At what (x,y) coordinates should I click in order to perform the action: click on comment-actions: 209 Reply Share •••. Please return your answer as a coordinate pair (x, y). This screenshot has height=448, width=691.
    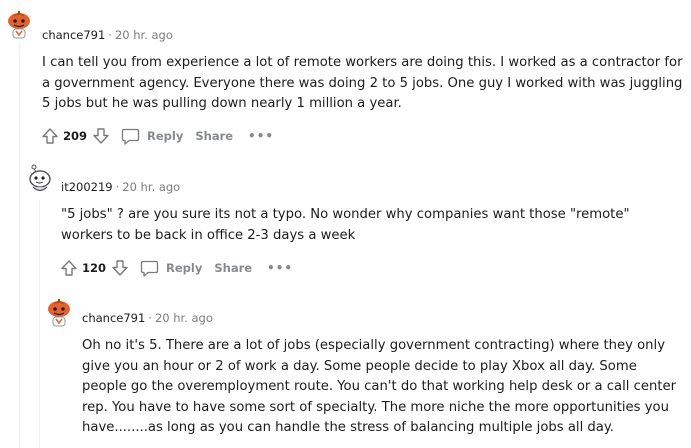
    Looking at the image, I should click on (156, 136).